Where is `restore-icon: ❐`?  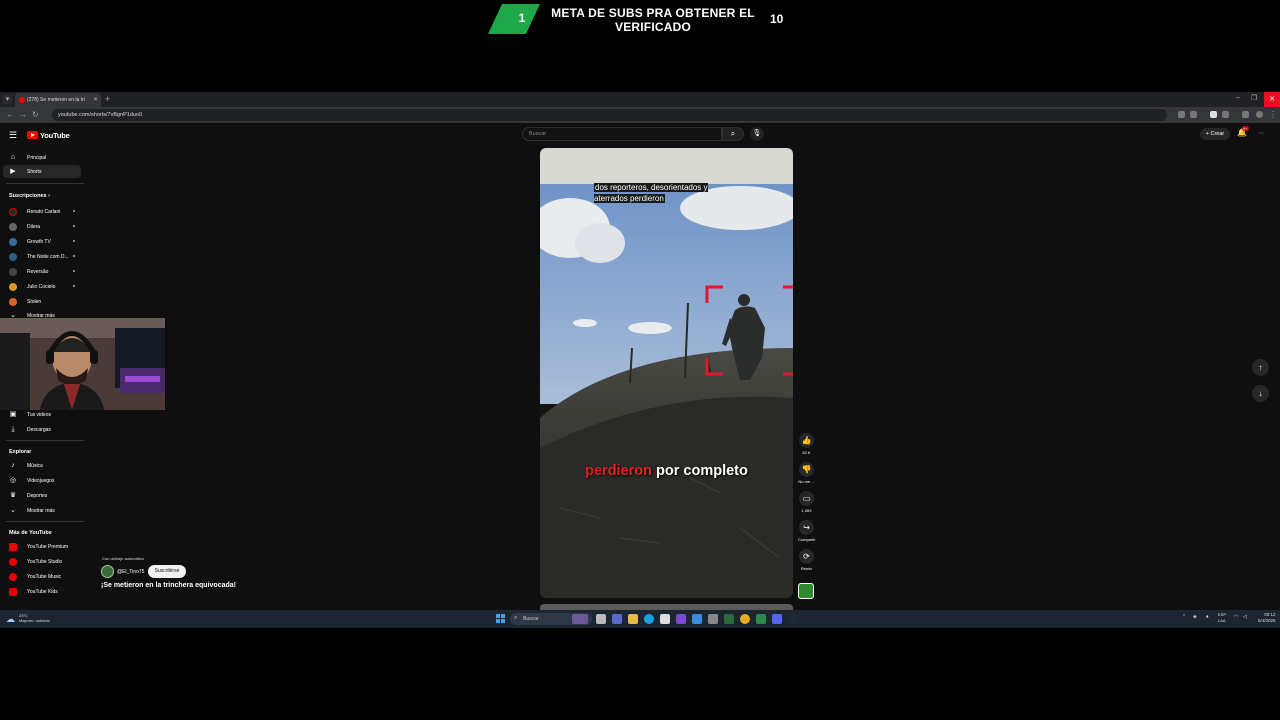 restore-icon: ❐ is located at coordinates (1254, 98).